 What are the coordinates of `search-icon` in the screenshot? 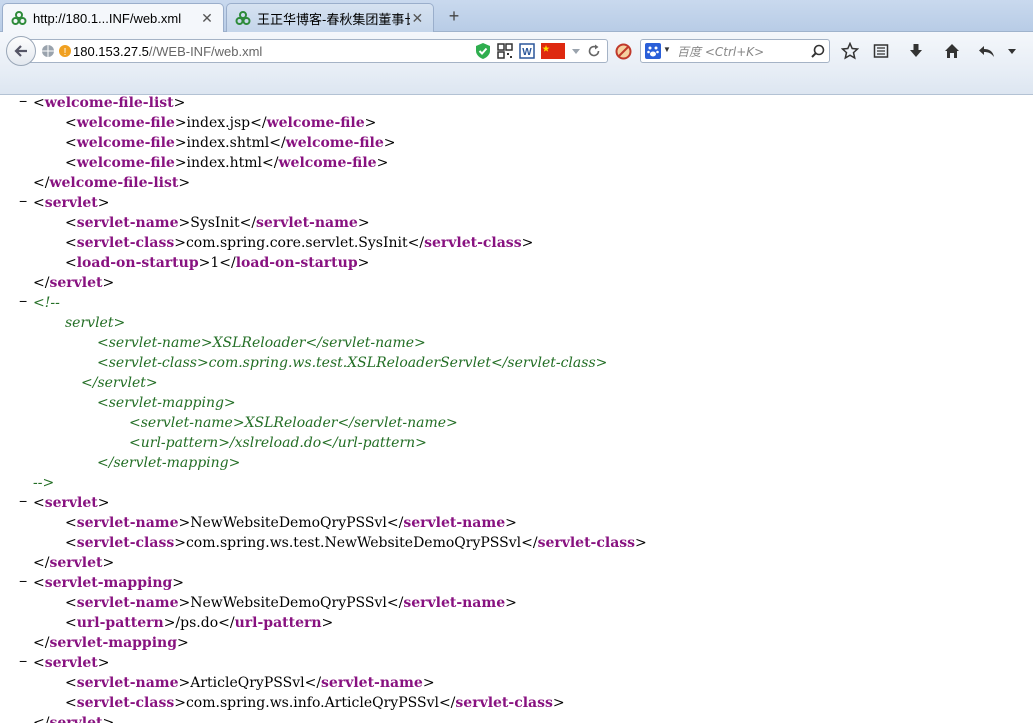 It's located at (818, 51).